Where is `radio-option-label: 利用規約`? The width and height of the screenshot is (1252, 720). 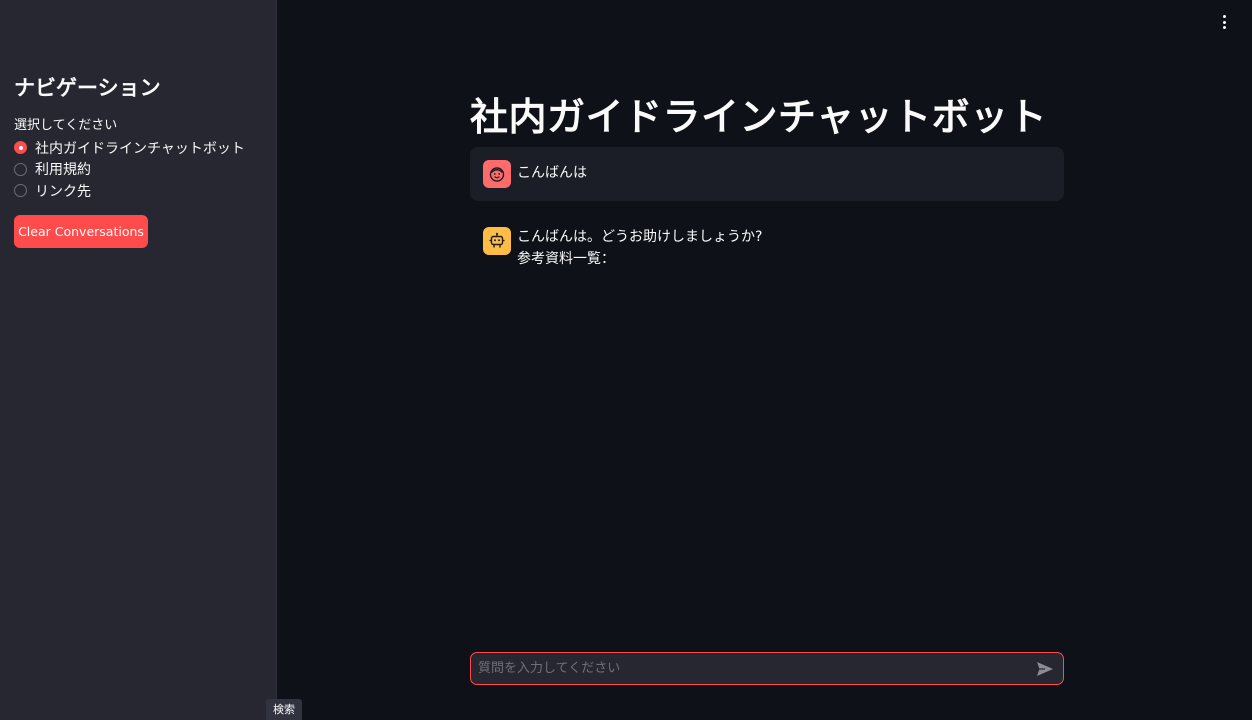 radio-option-label: 利用規約 is located at coordinates (63, 170).